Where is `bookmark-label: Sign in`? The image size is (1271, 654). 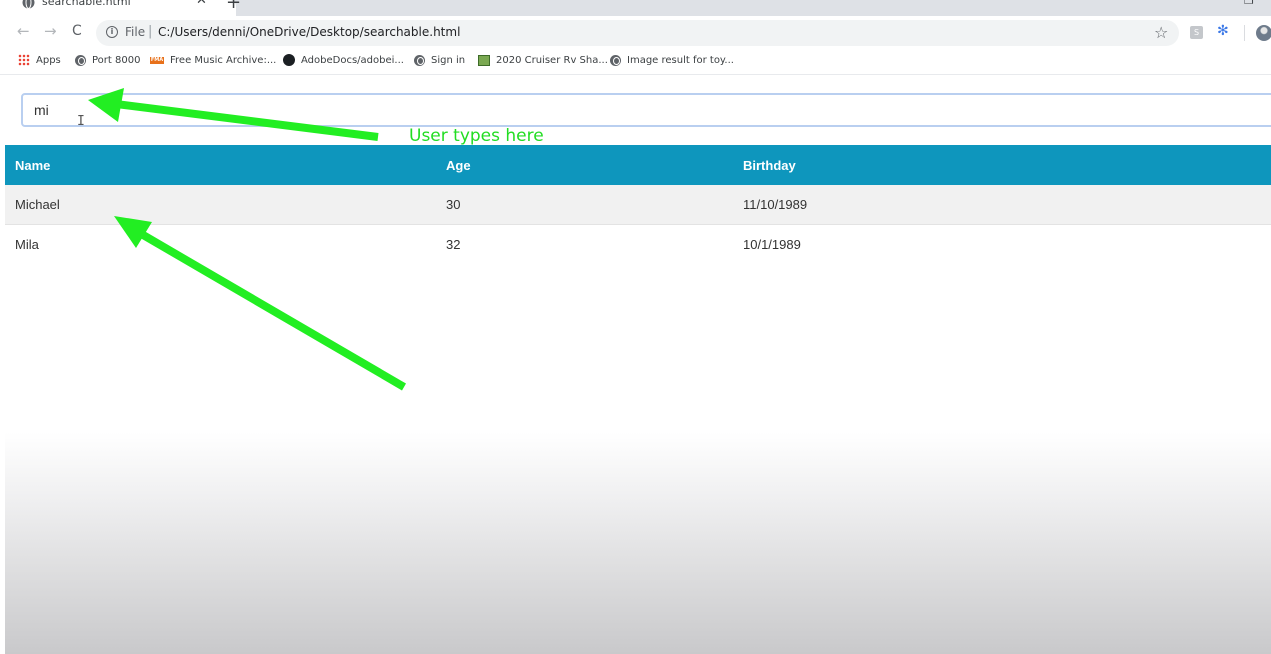
bookmark-label: Sign in is located at coordinates (448, 60).